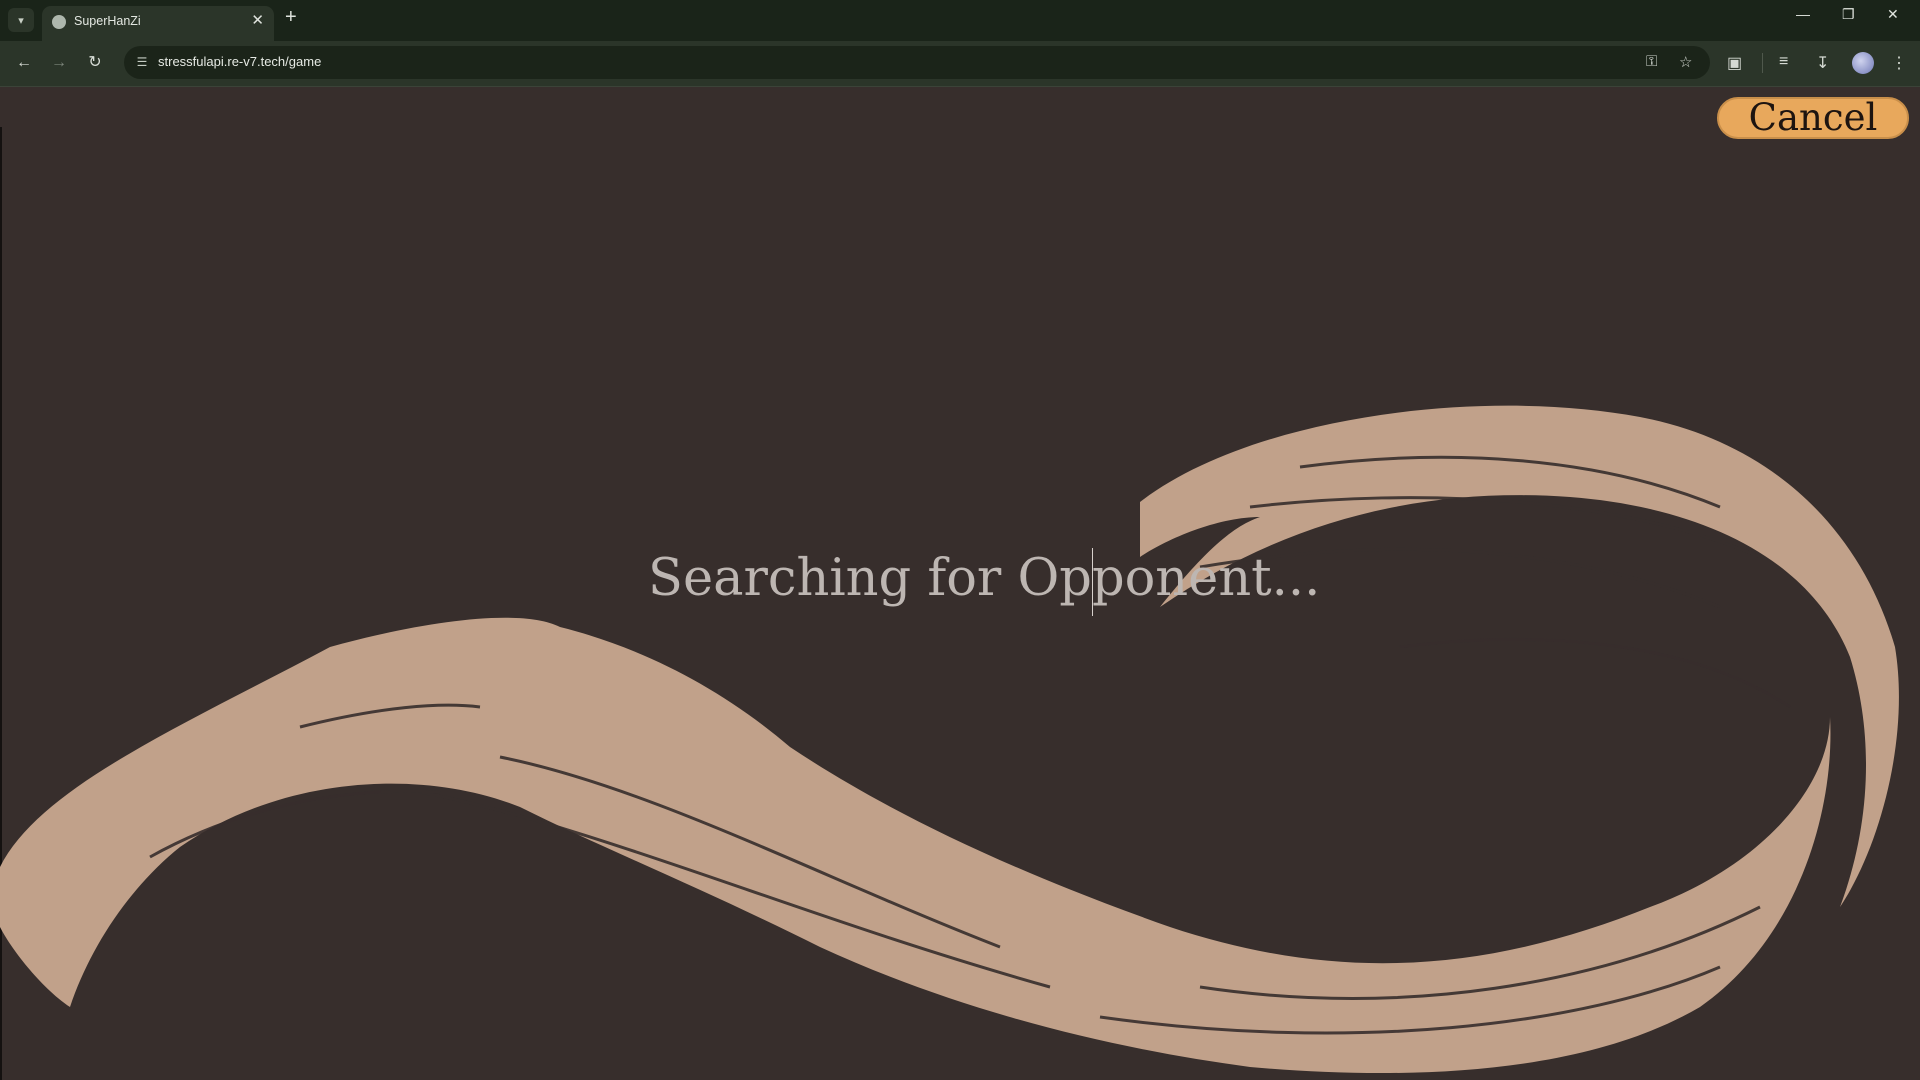 Image resolution: width=1920 pixels, height=1080 pixels. Describe the element at coordinates (1651, 61) in the screenshot. I see `key-icon: ⚿` at that location.